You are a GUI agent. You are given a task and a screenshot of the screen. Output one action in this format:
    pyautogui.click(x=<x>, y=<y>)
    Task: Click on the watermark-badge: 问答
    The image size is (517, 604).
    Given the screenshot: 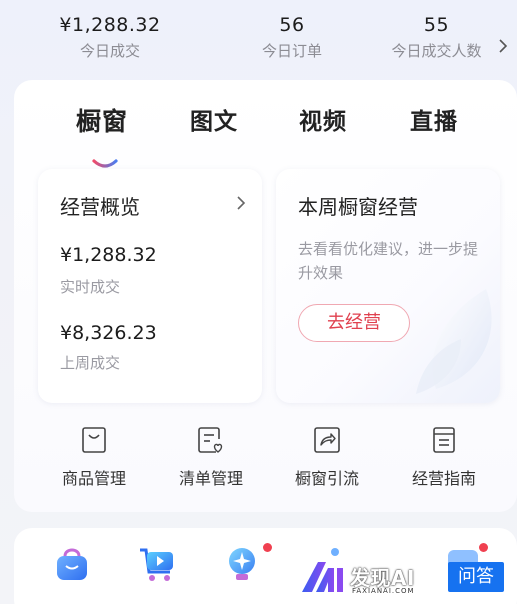 What is the action you would take?
    pyautogui.click(x=476, y=577)
    